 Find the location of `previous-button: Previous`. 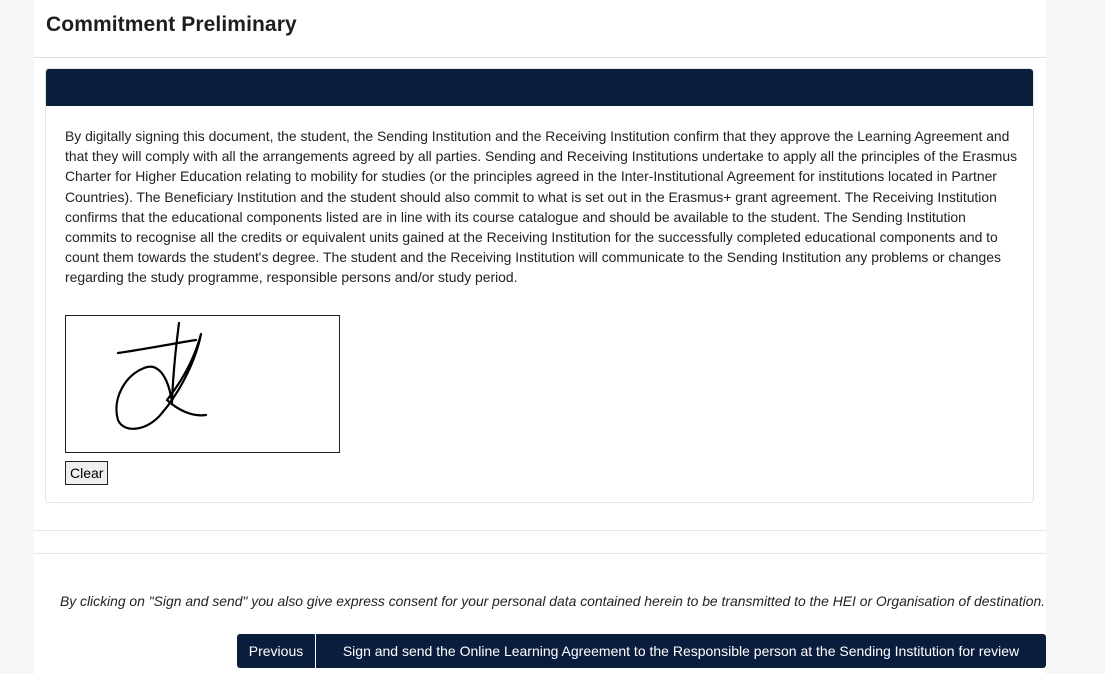

previous-button: Previous is located at coordinates (276, 651).